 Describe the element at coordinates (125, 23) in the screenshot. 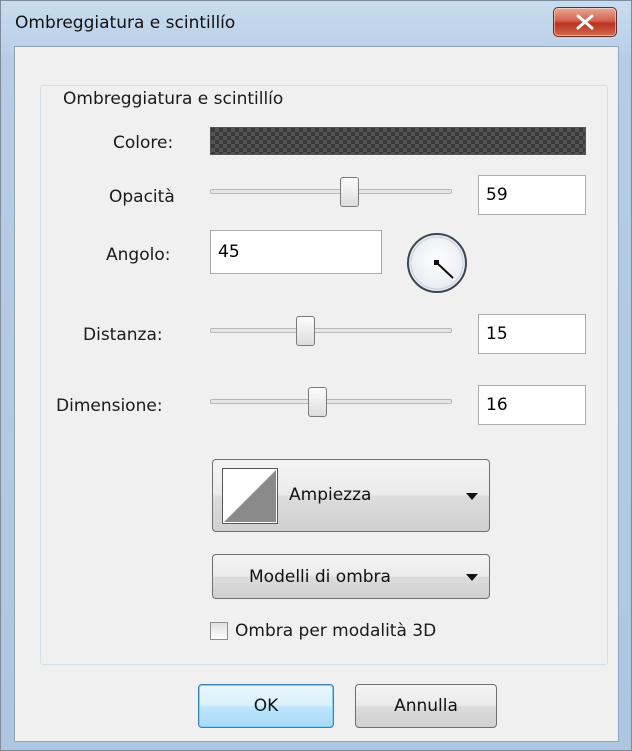

I see `window-title: Ombreggiatura e scintillío` at that location.